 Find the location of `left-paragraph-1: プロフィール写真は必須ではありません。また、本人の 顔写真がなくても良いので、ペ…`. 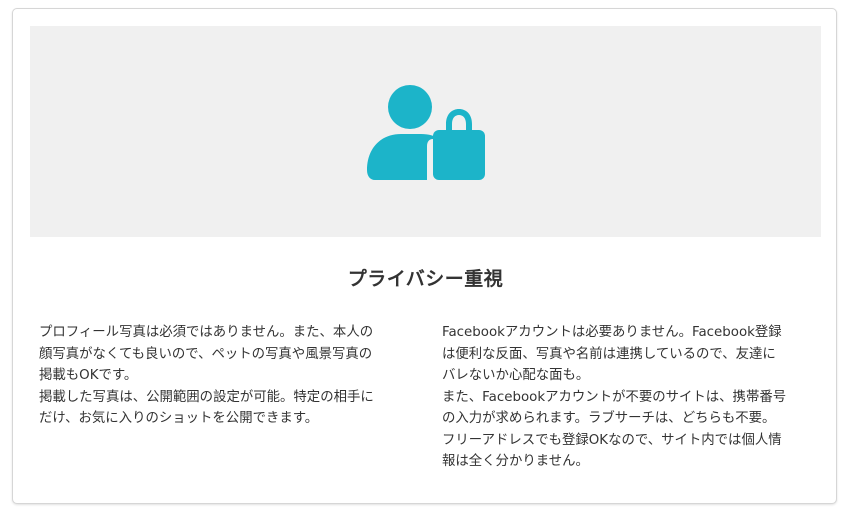

left-paragraph-1: プロフィール写真は必須ではありません。また、本人の 顔写真がなくても良いので、ペ… is located at coordinates (206, 354).